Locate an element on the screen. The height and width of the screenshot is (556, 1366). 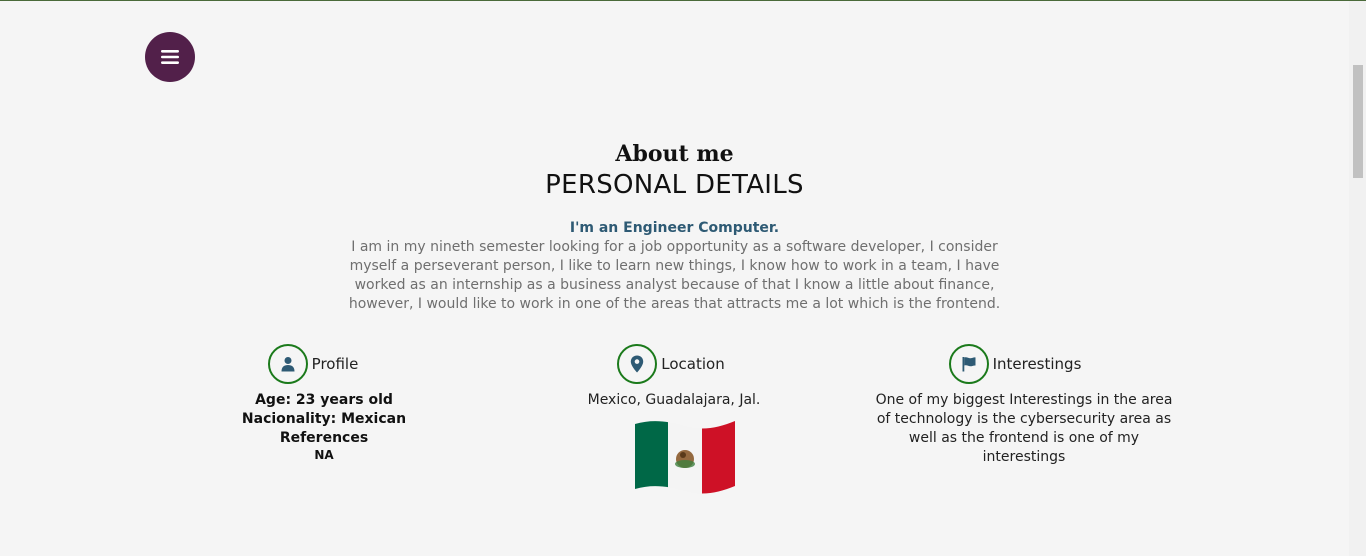
flag-icon is located at coordinates (969, 364).